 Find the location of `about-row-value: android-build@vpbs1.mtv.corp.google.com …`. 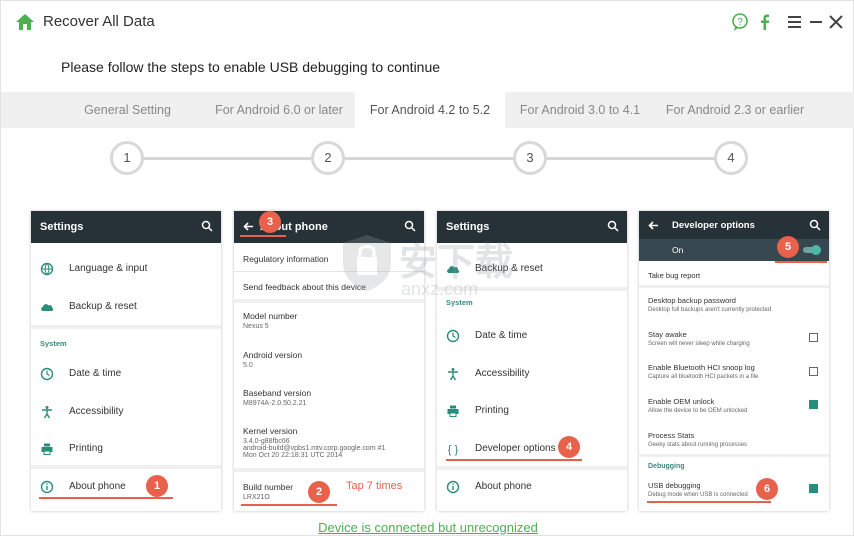

about-row-value: android-build@vpbs1.mtv.corp.google.com … is located at coordinates (314, 448).